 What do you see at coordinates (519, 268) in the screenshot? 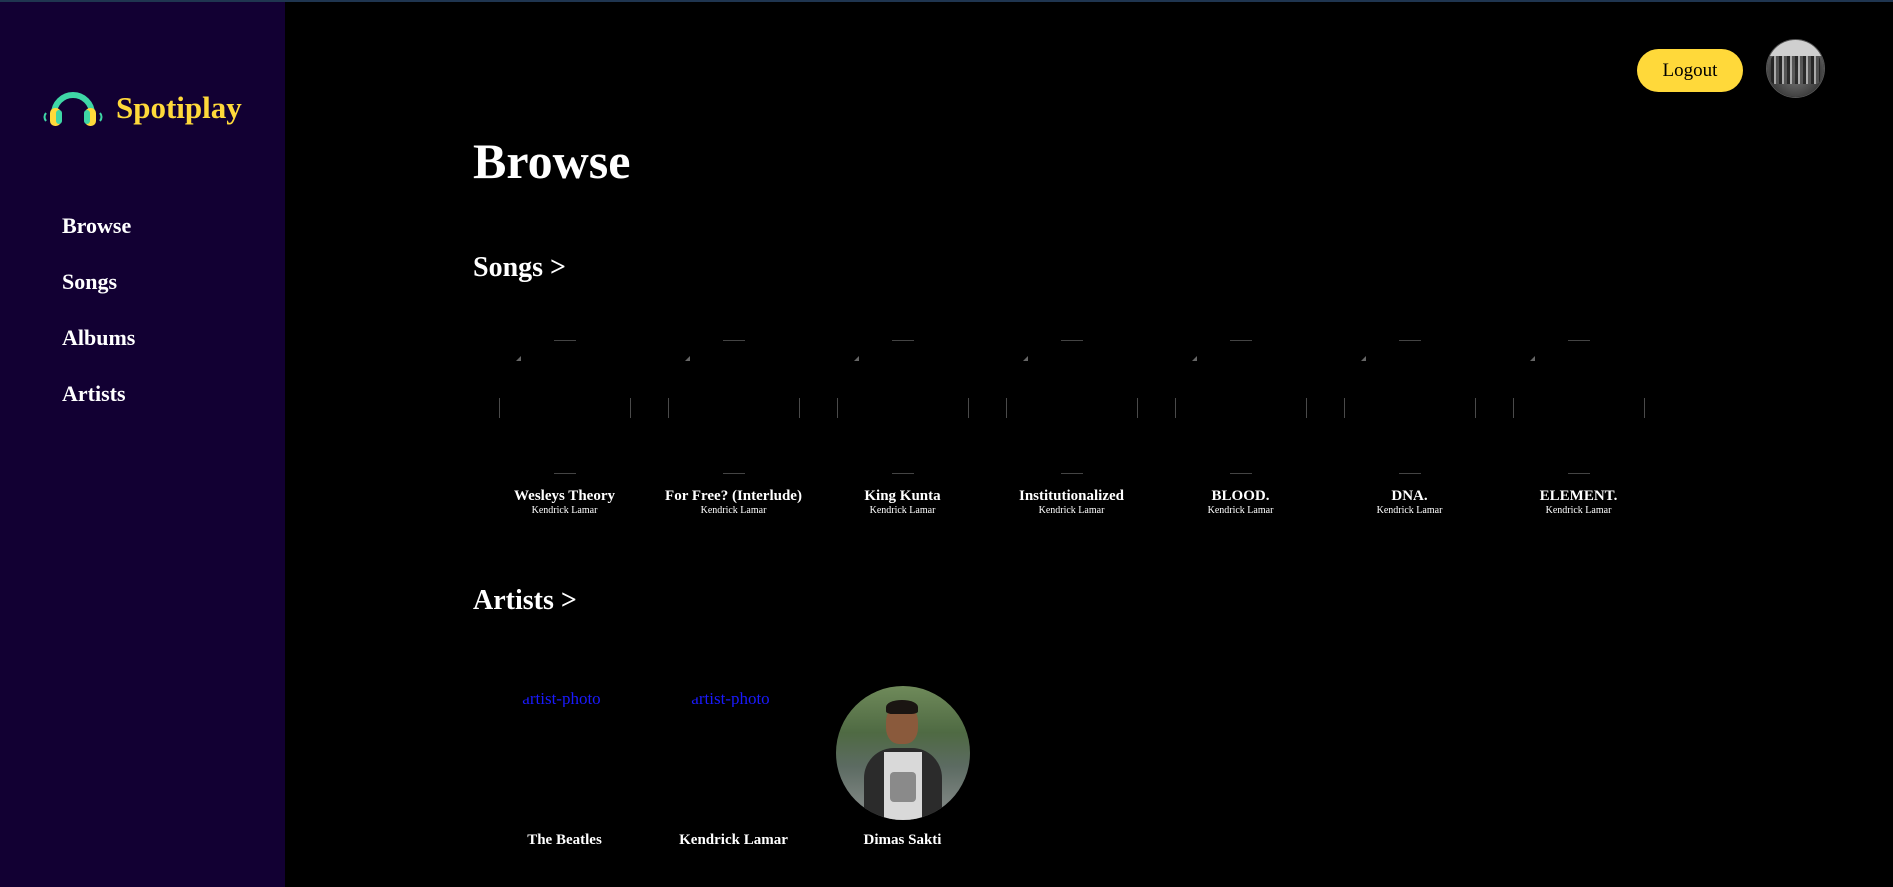
I see `songs-section-link: Songs >` at bounding box center [519, 268].